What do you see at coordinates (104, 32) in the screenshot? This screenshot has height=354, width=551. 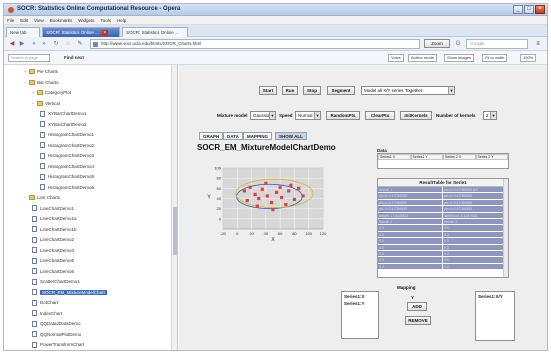 I see `tab-close-icon: ×` at bounding box center [104, 32].